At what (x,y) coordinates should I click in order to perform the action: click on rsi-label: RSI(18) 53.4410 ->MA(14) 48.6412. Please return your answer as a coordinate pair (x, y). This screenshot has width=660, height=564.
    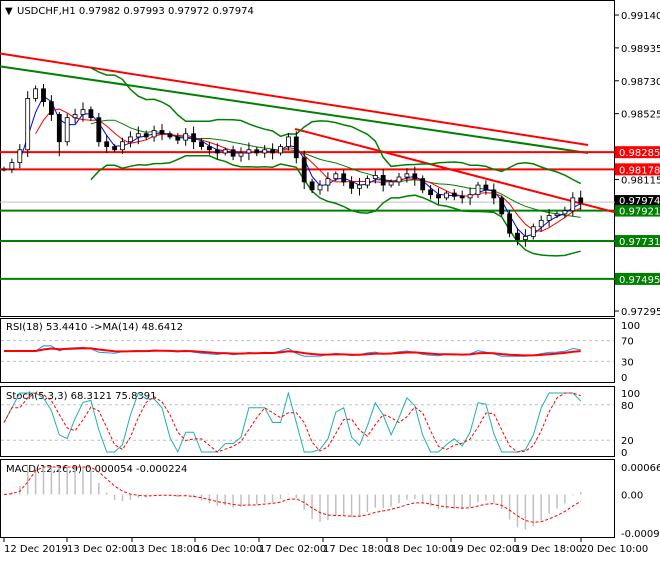
    Looking at the image, I should click on (94, 327).